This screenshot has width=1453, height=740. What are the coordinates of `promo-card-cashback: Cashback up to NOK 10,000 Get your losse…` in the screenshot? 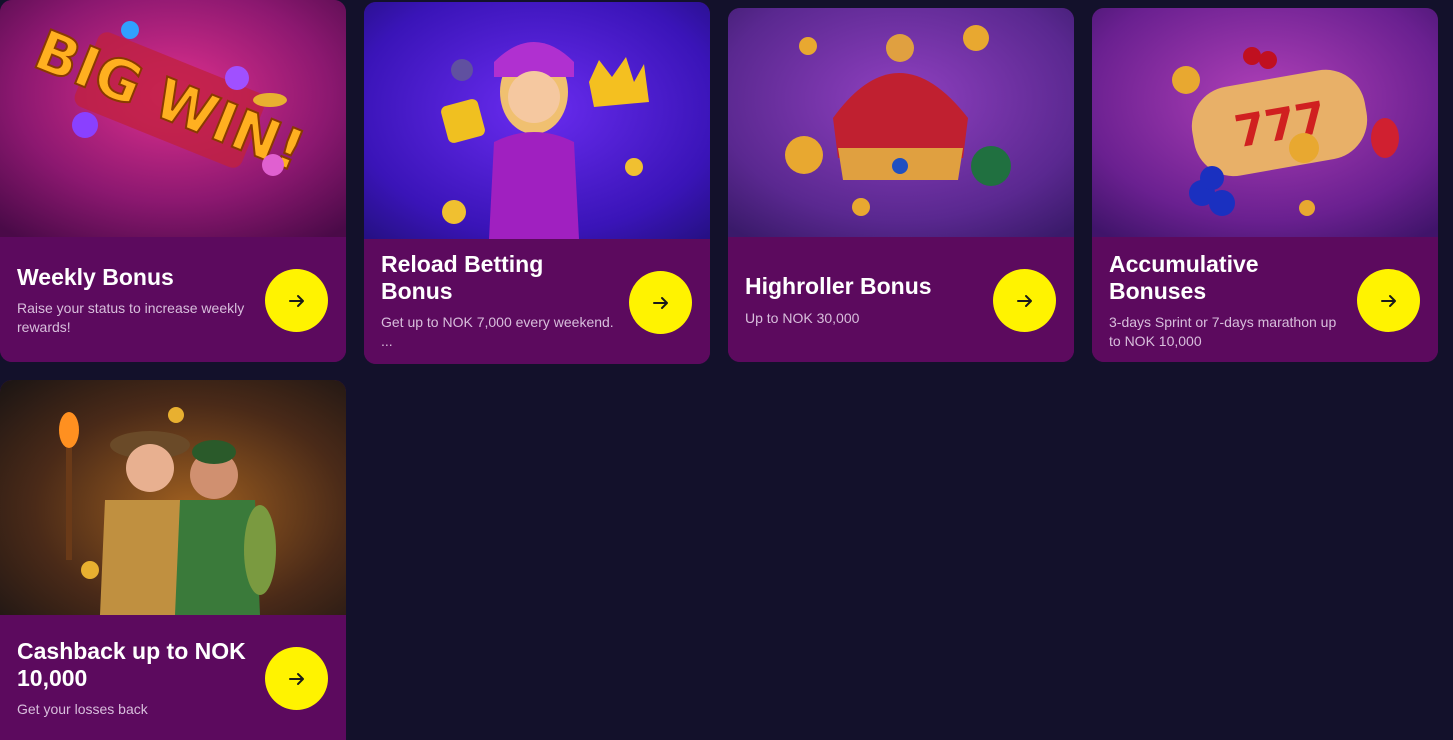 It's located at (173, 560).